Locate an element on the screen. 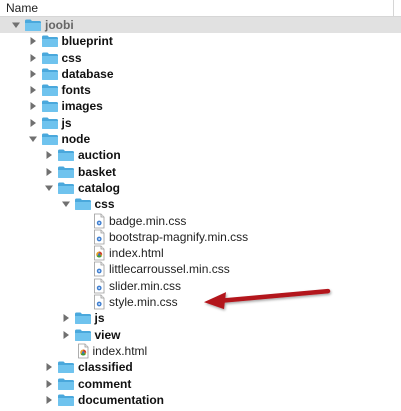  name-column-label: Name is located at coordinates (22, 8).